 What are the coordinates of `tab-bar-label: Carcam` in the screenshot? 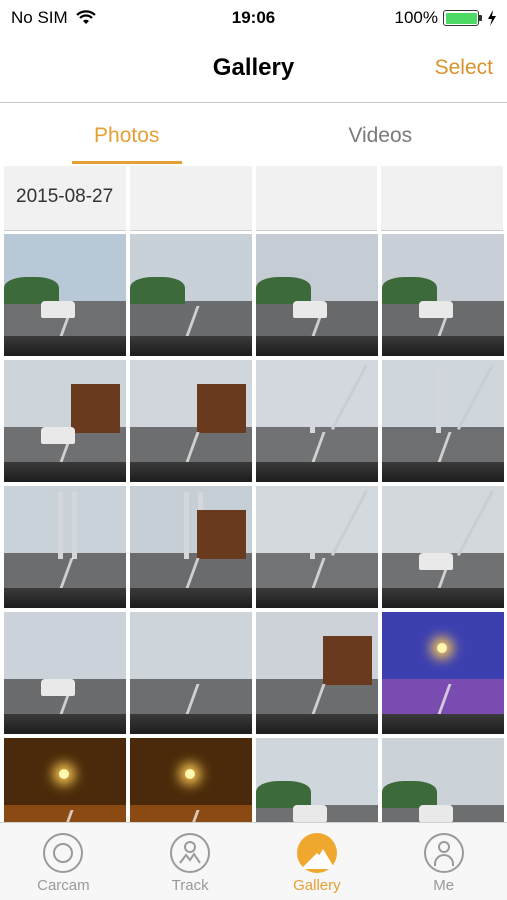 It's located at (63, 885).